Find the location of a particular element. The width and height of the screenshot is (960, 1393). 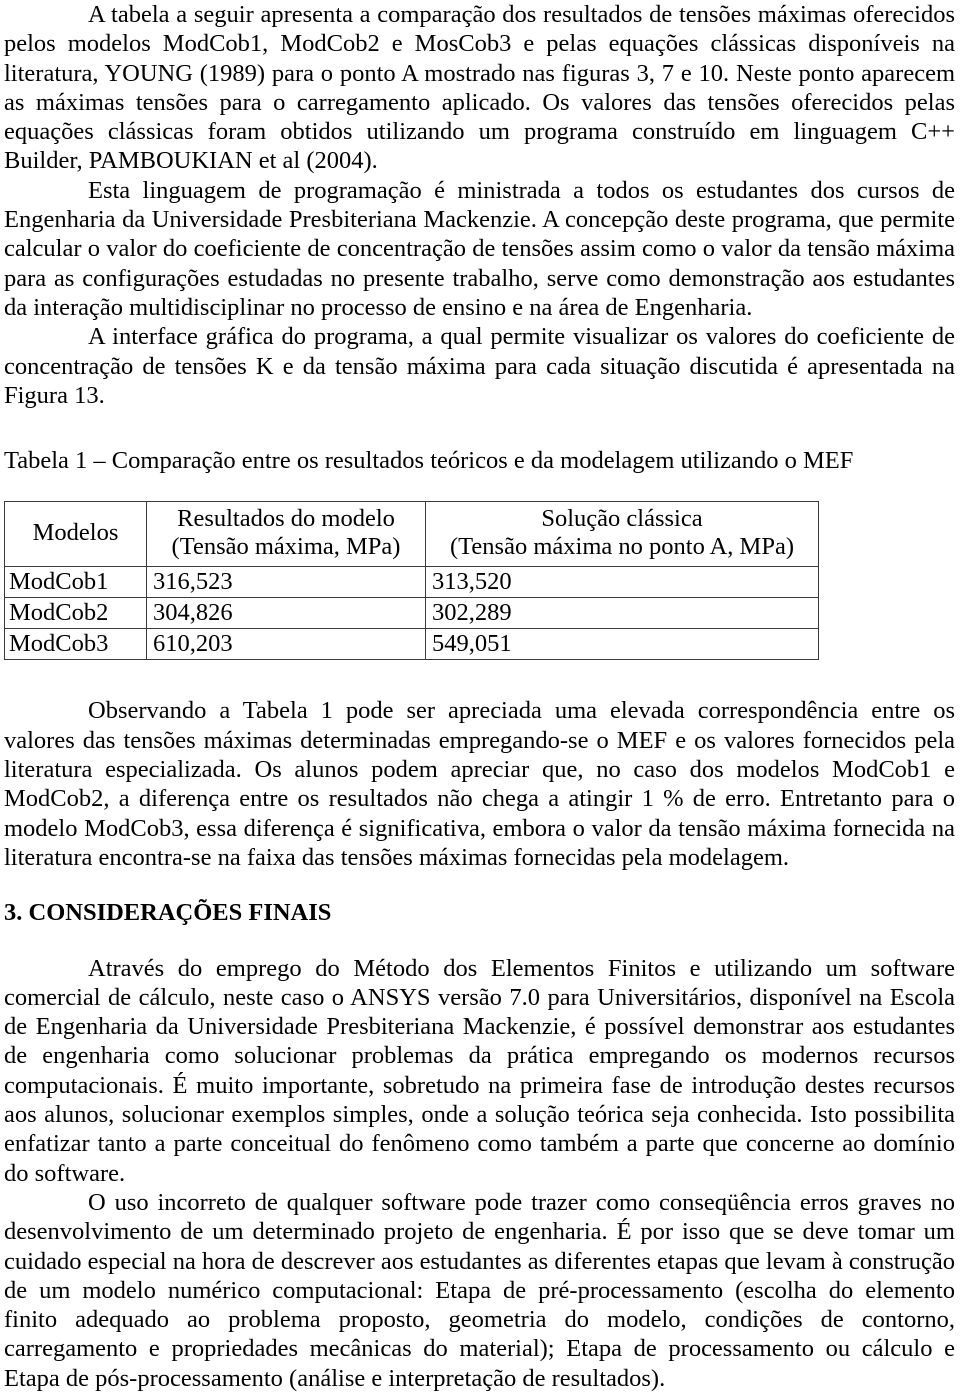

cell-model-name: ModCob2 is located at coordinates (75, 613).